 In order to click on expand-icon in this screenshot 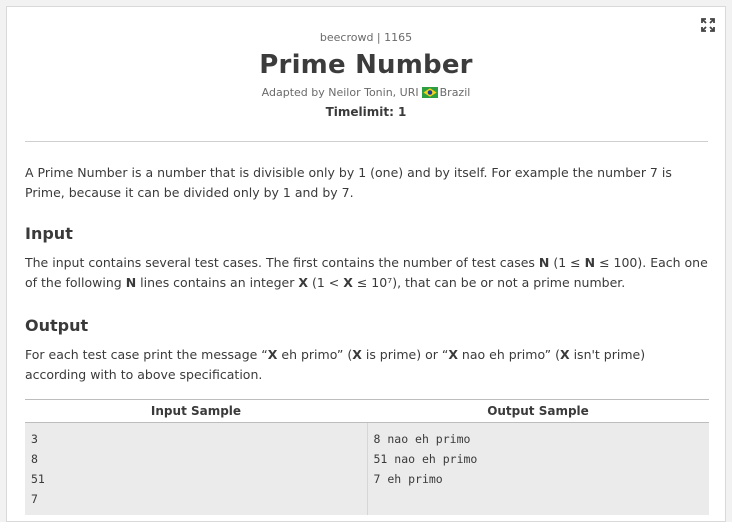, I will do `click(708, 24)`.